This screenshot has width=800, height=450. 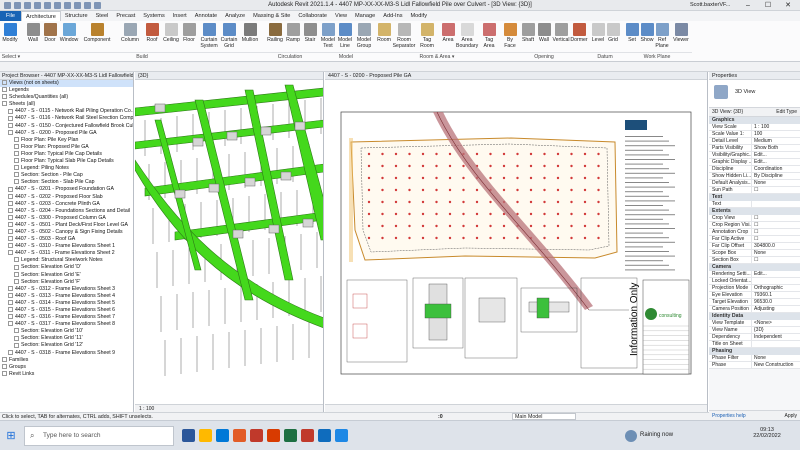 I want to click on browser-item: Legend: Piling Notes, so click(x=66, y=168).